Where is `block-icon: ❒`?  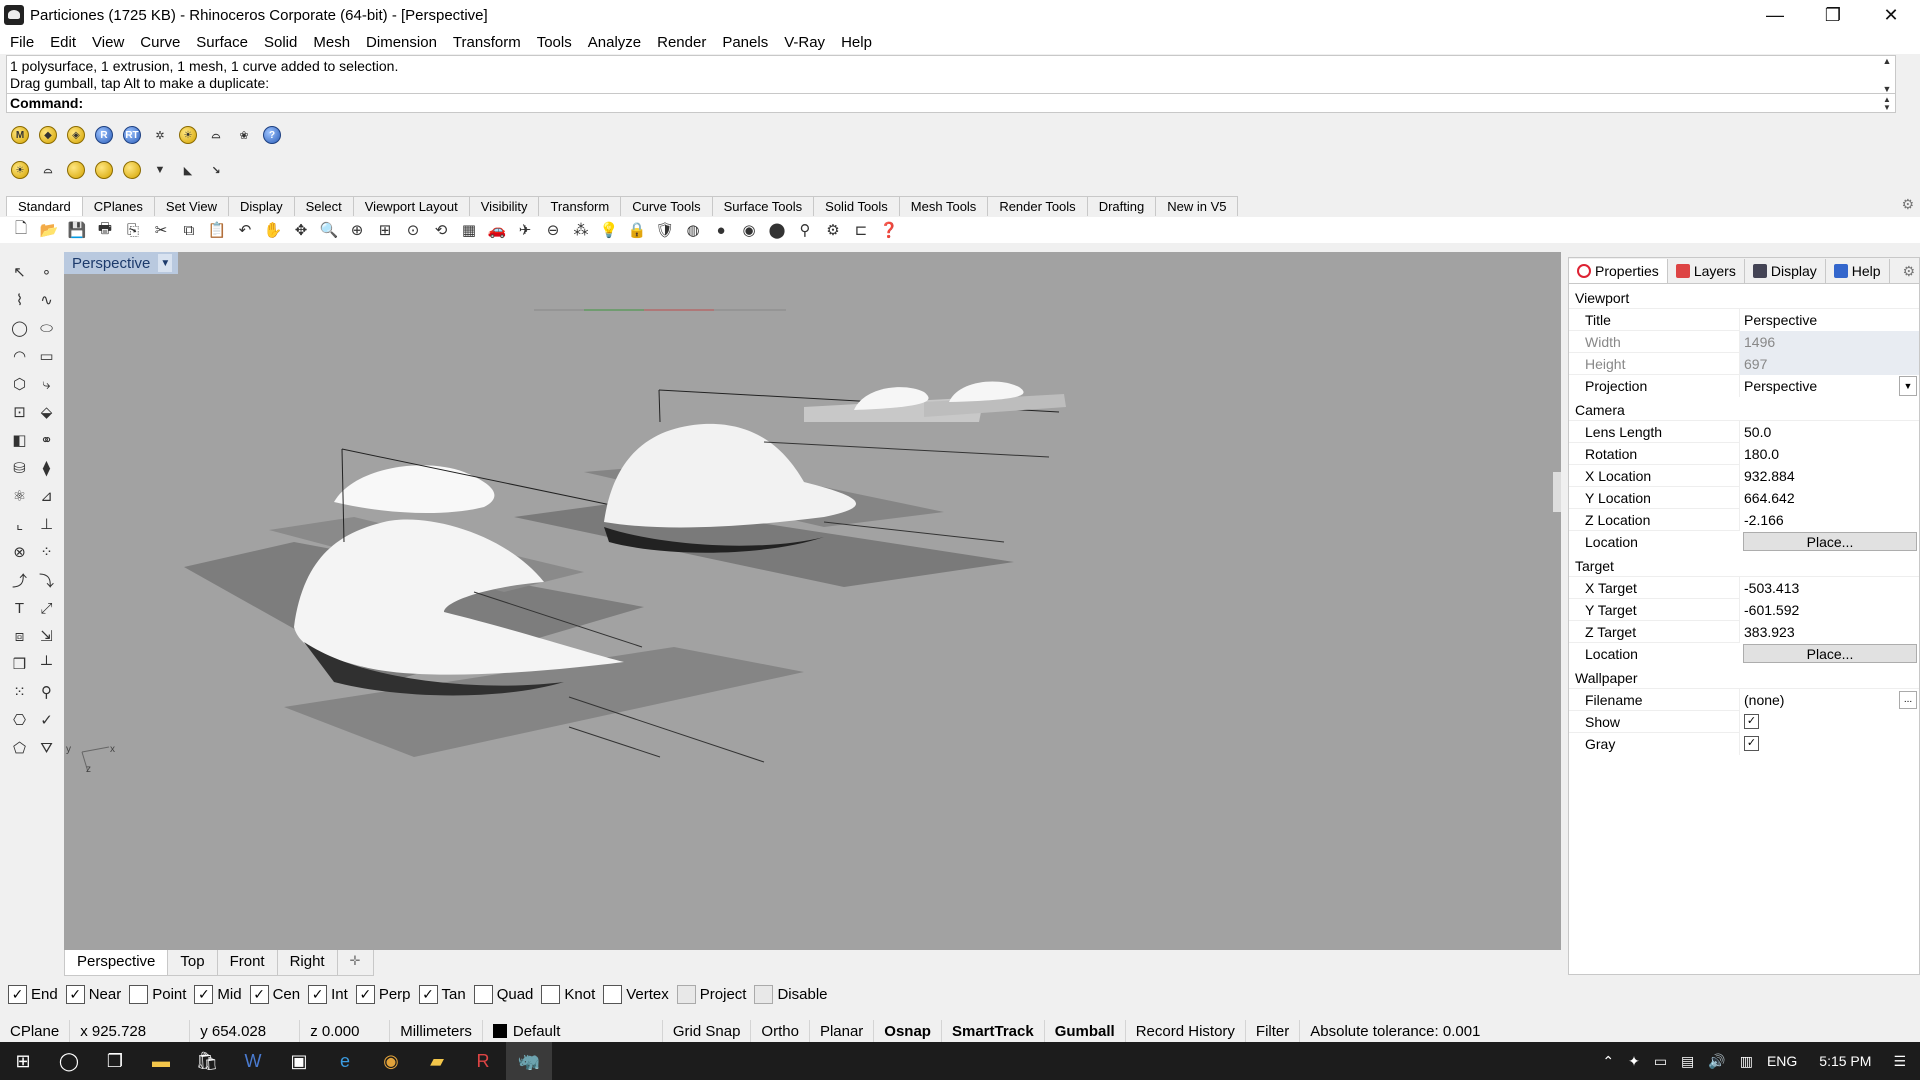 block-icon: ❒ is located at coordinates (19, 664).